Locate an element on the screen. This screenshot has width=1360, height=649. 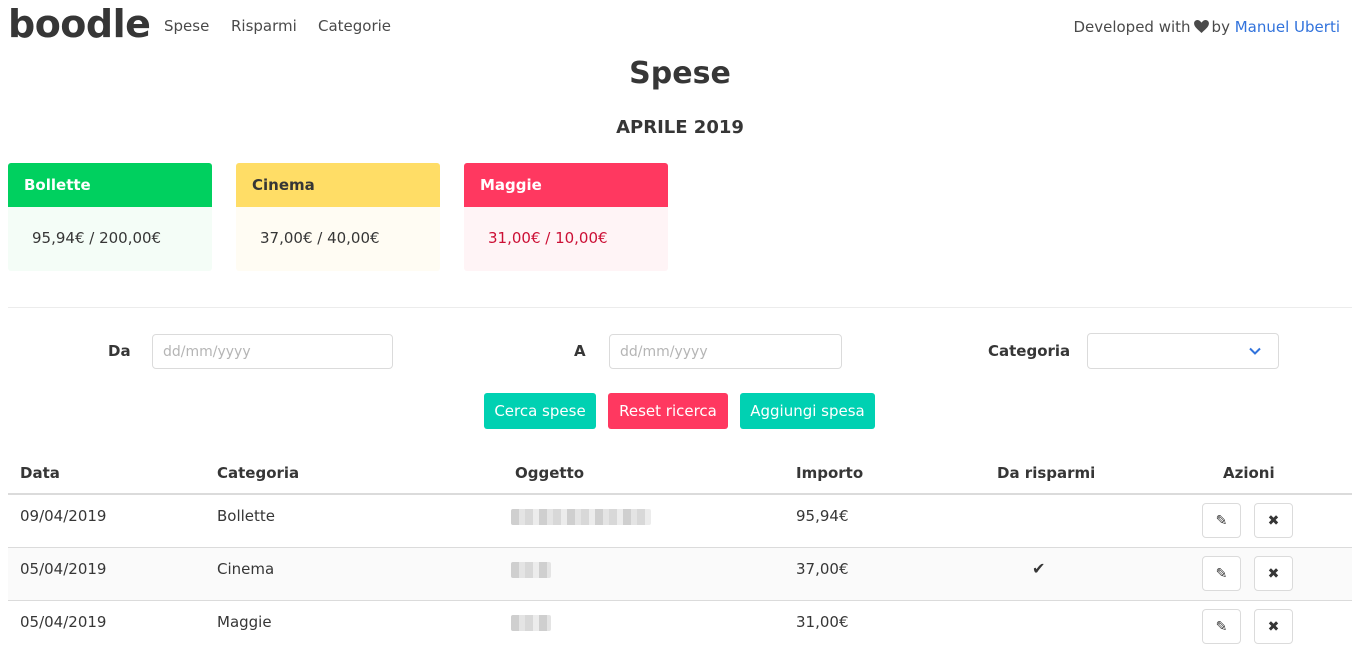
heart-icon is located at coordinates (1201, 26).